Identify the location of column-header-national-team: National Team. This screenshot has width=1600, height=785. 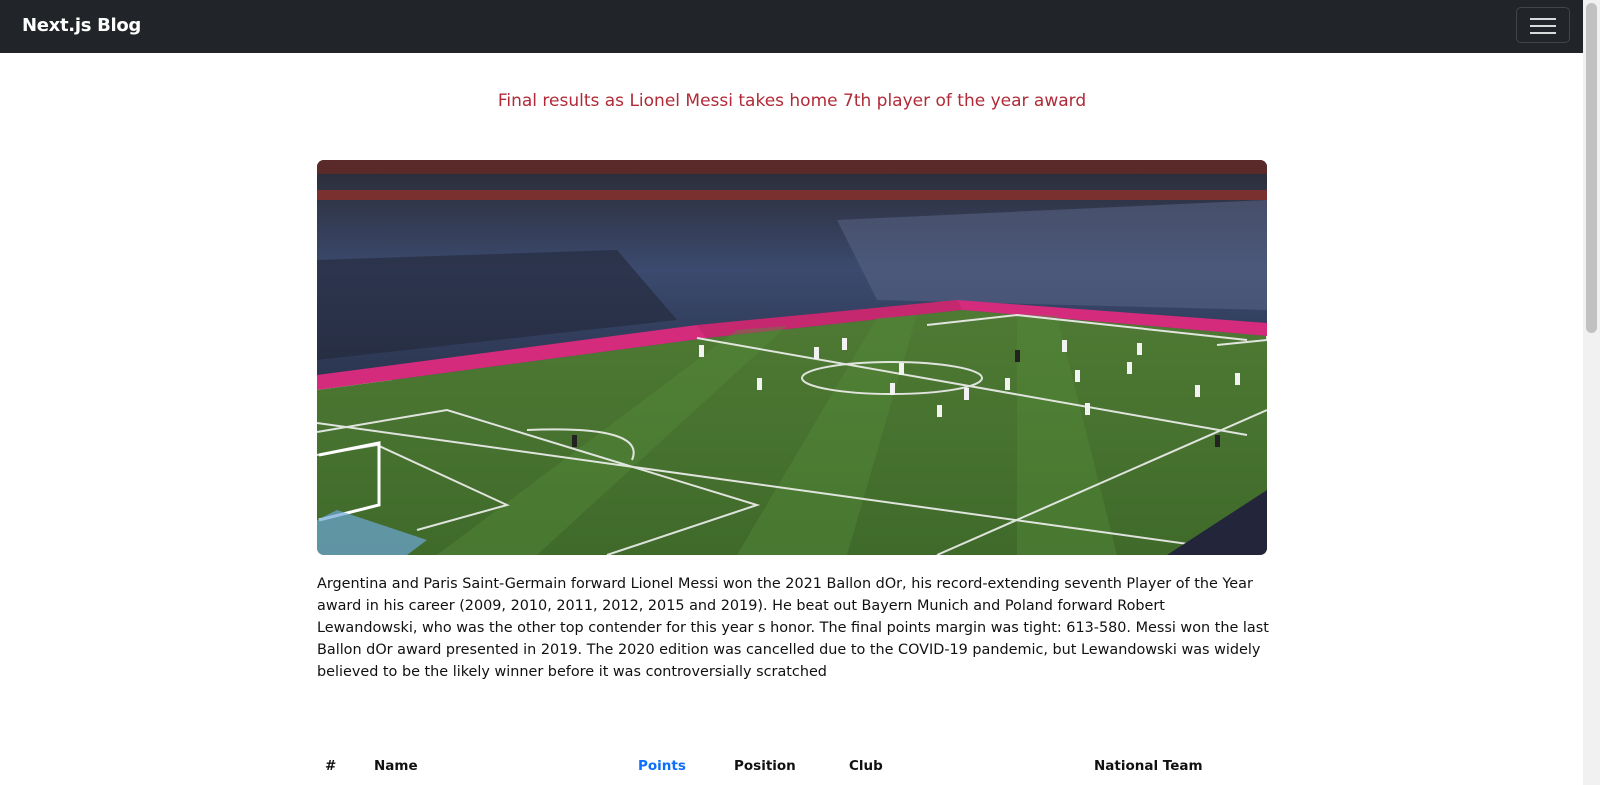
(1148, 766).